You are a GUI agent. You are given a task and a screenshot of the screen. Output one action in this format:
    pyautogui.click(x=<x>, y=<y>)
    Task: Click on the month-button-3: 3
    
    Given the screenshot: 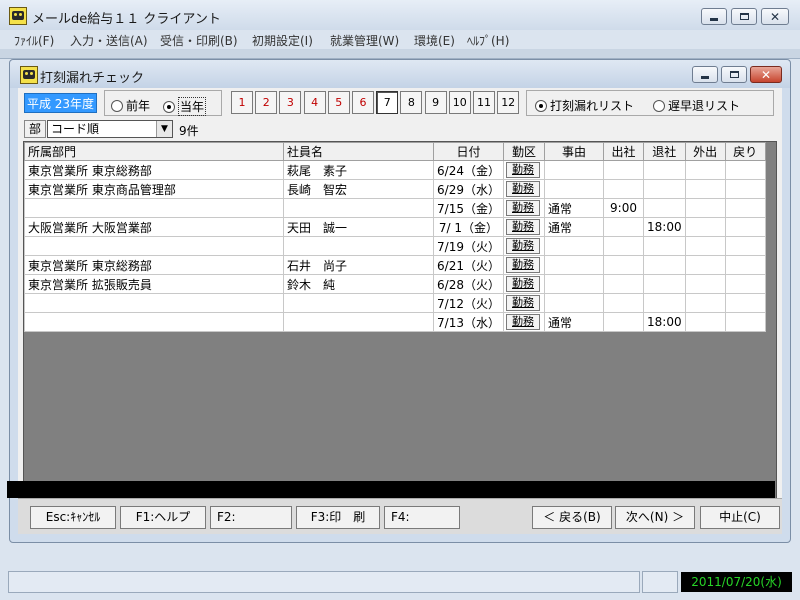 What is the action you would take?
    pyautogui.click(x=290, y=102)
    